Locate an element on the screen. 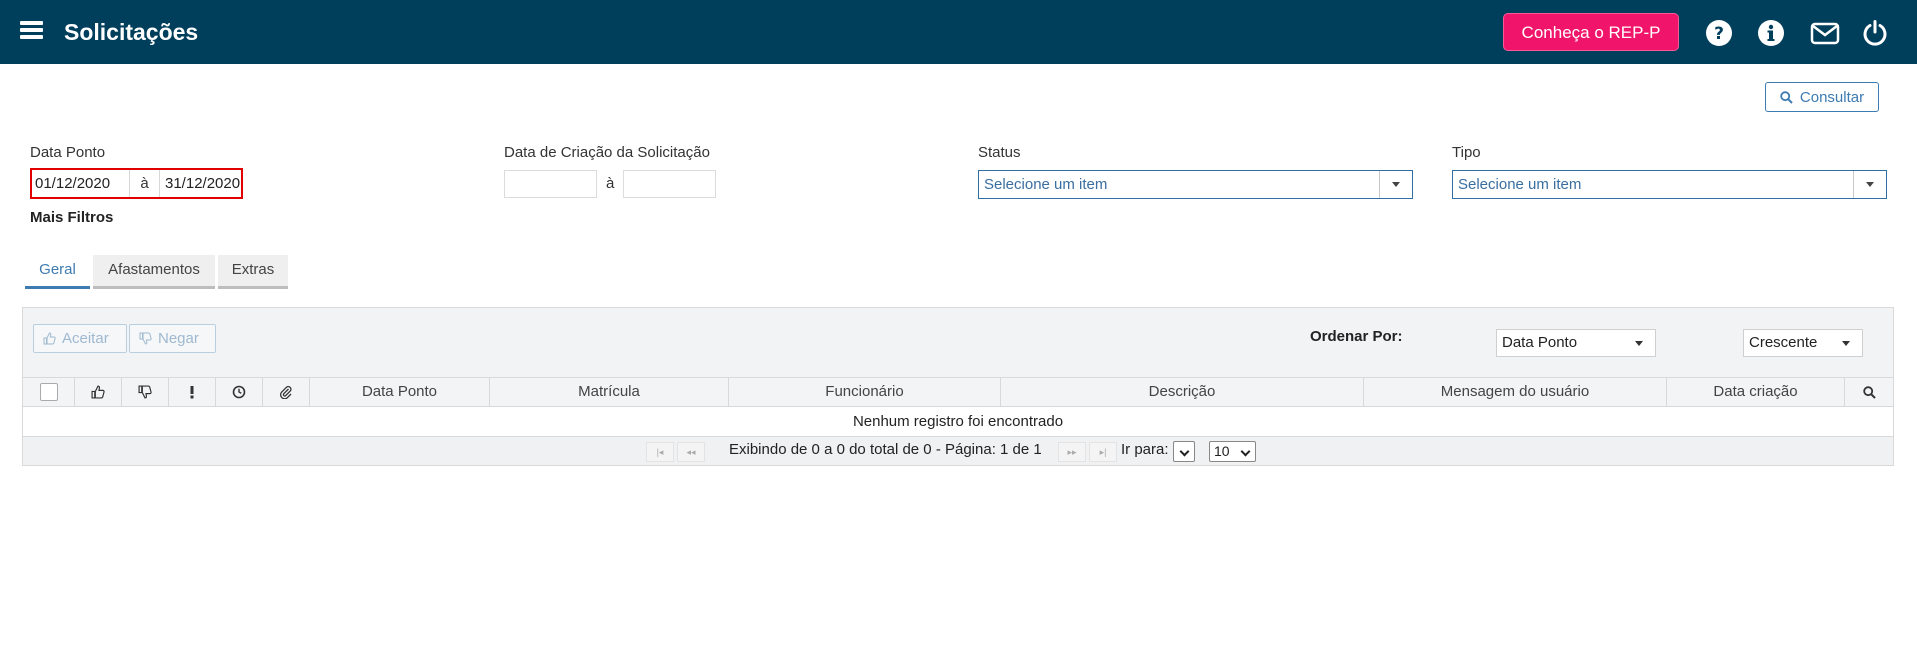 This screenshot has height=648, width=1917. goto-page-label: Ir para: is located at coordinates (1145, 449).